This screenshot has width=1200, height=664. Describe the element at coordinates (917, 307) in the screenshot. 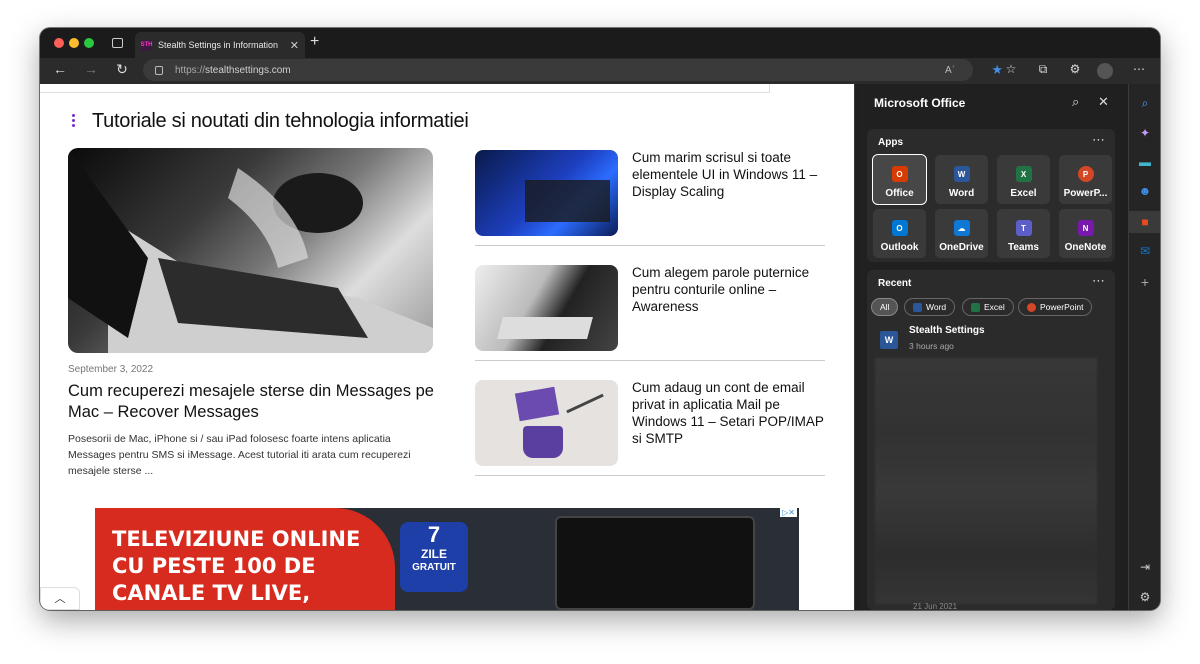

I see `word-icon` at that location.